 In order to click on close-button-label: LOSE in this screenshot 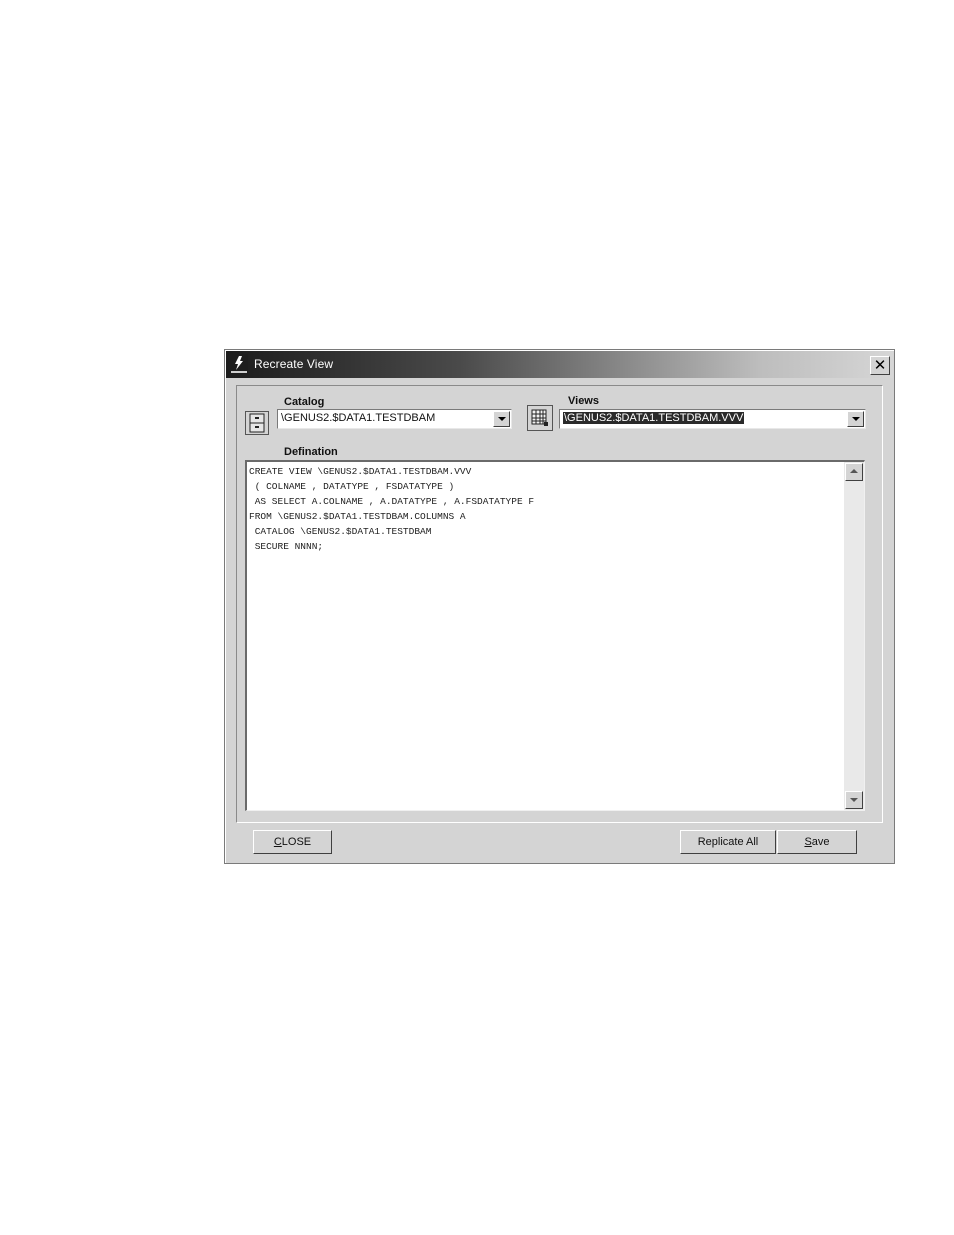, I will do `click(296, 842)`.